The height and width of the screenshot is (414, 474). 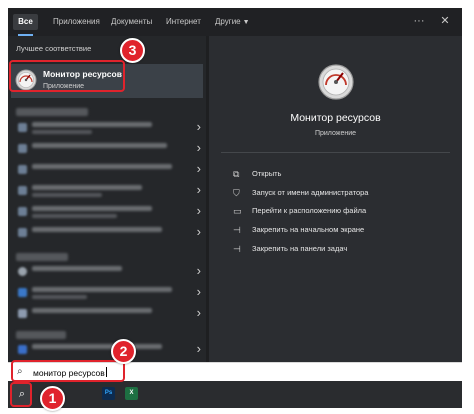 What do you see at coordinates (309, 210) in the screenshot?
I see `action-open-file-location-label: Перейти к расположению файла` at bounding box center [309, 210].